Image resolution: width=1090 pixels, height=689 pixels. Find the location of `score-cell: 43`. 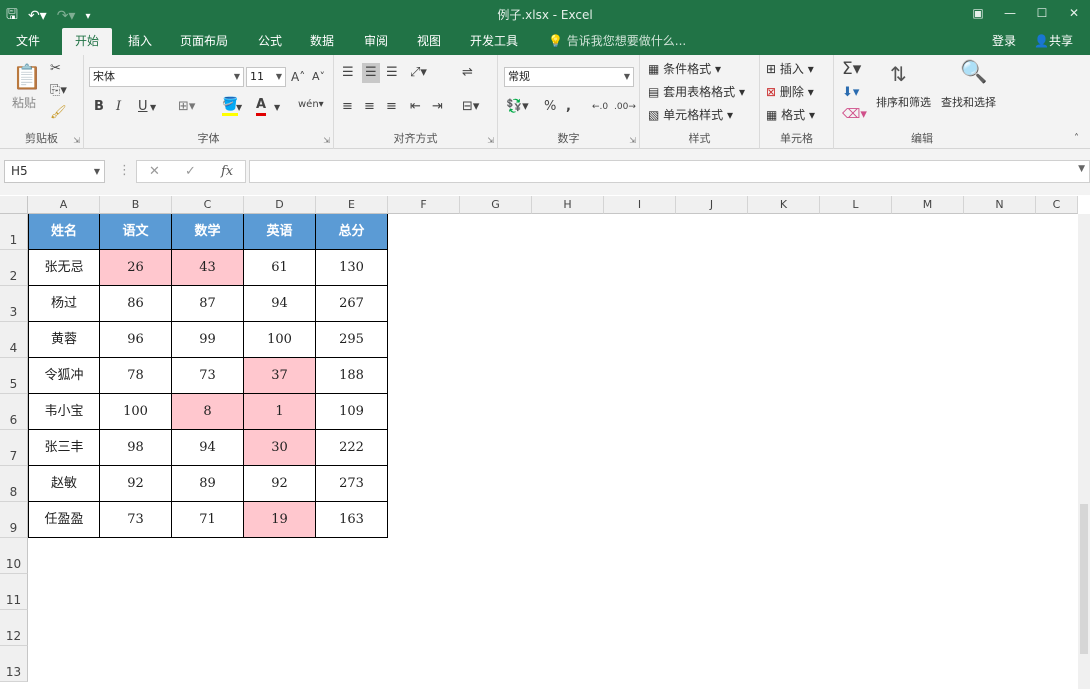

score-cell: 43 is located at coordinates (208, 268).